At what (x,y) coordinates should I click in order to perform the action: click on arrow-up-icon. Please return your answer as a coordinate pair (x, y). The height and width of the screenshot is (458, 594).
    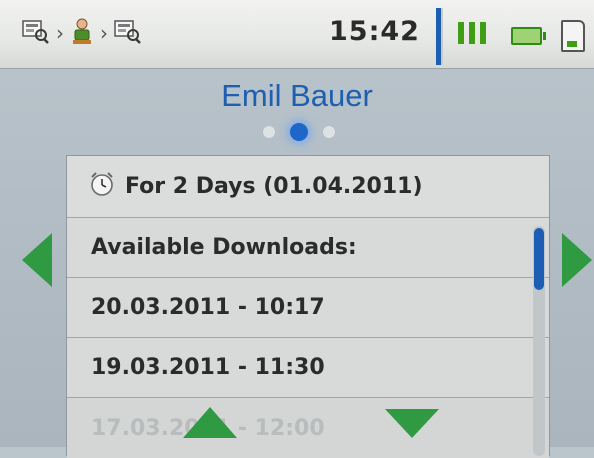
    Looking at the image, I should click on (210, 422).